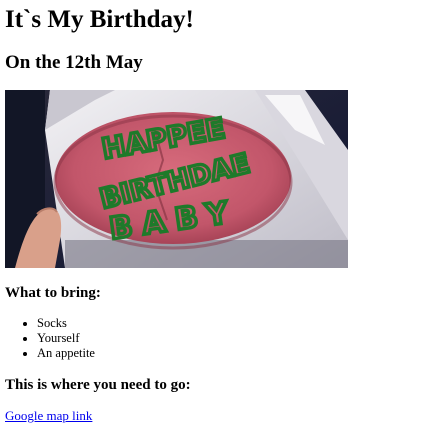 This screenshot has width=425, height=443. I want to click on google-map-link: Google map link, so click(48, 416).